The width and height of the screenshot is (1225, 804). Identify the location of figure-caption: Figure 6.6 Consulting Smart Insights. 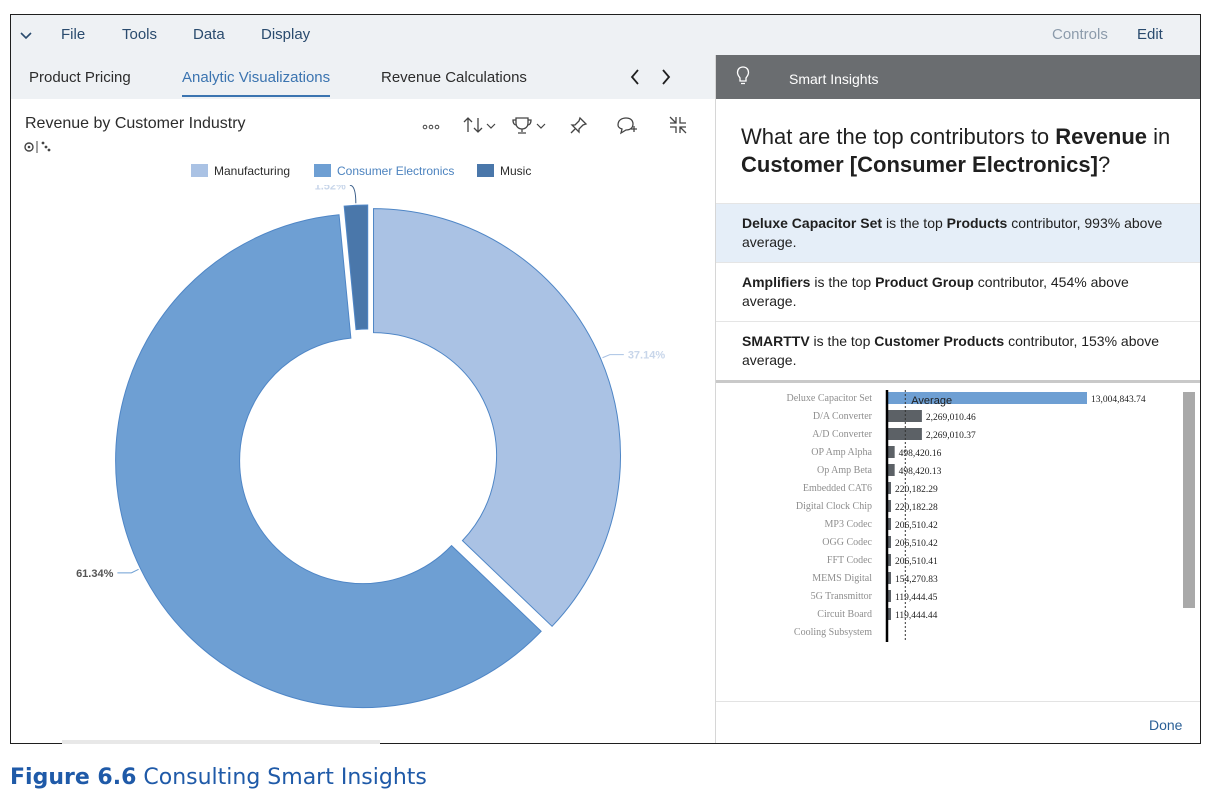
(218, 777).